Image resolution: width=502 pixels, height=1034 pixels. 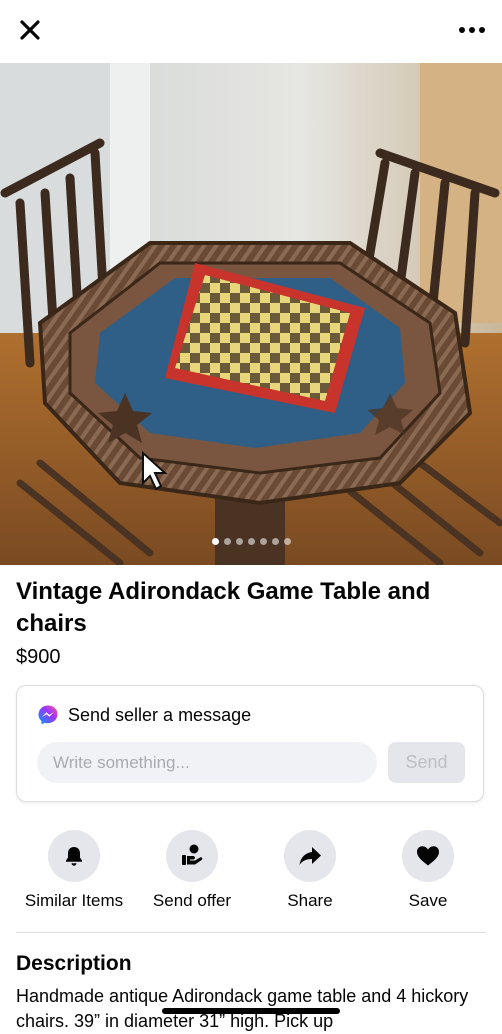 I want to click on action-bar: Similar Items Send offer Share Save, so click(x=251, y=875).